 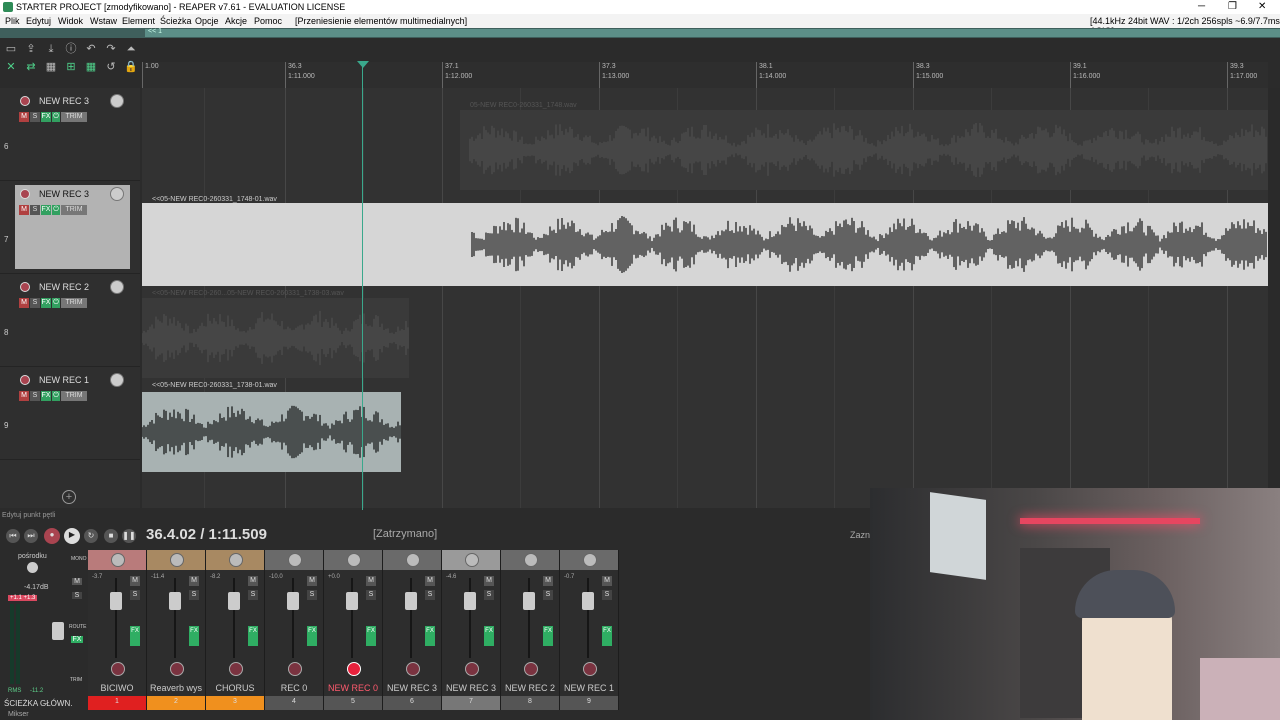 I want to click on undo-icon: ↶, so click(x=91, y=49).